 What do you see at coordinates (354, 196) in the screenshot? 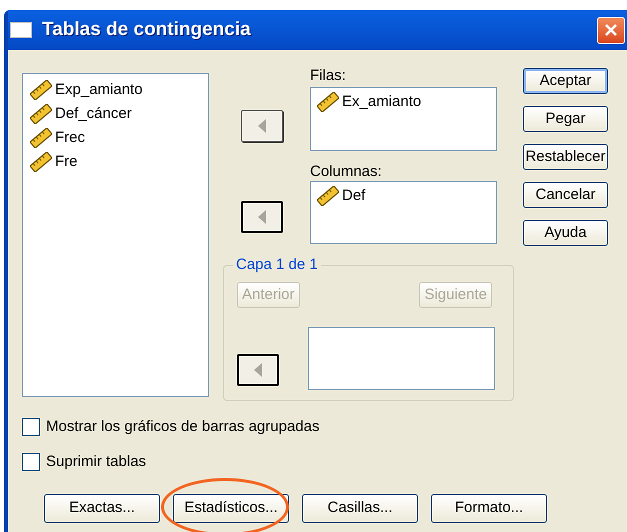
I see `variable-name: Def` at bounding box center [354, 196].